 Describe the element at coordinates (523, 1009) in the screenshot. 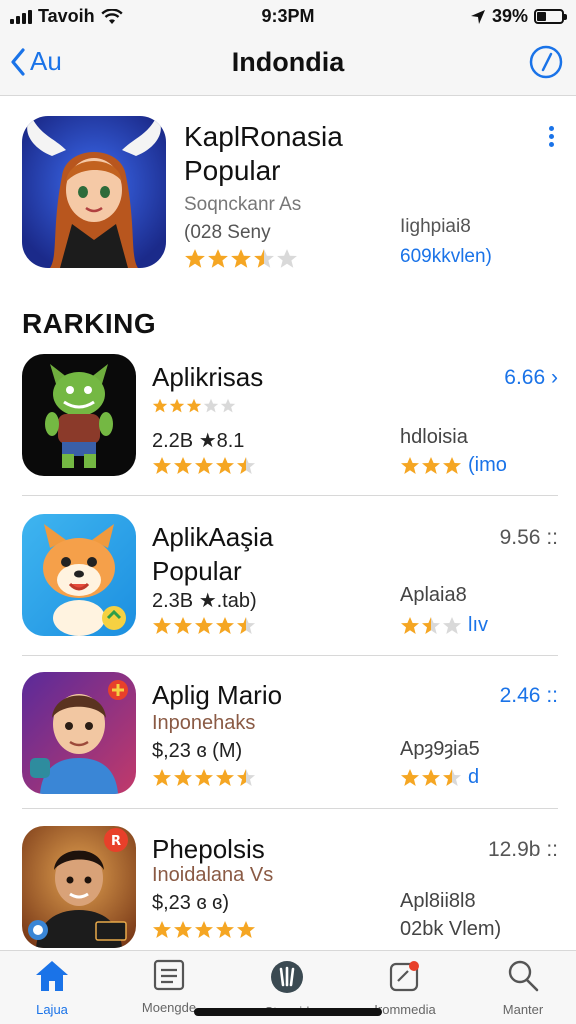

I see `tab-label: Manter` at that location.